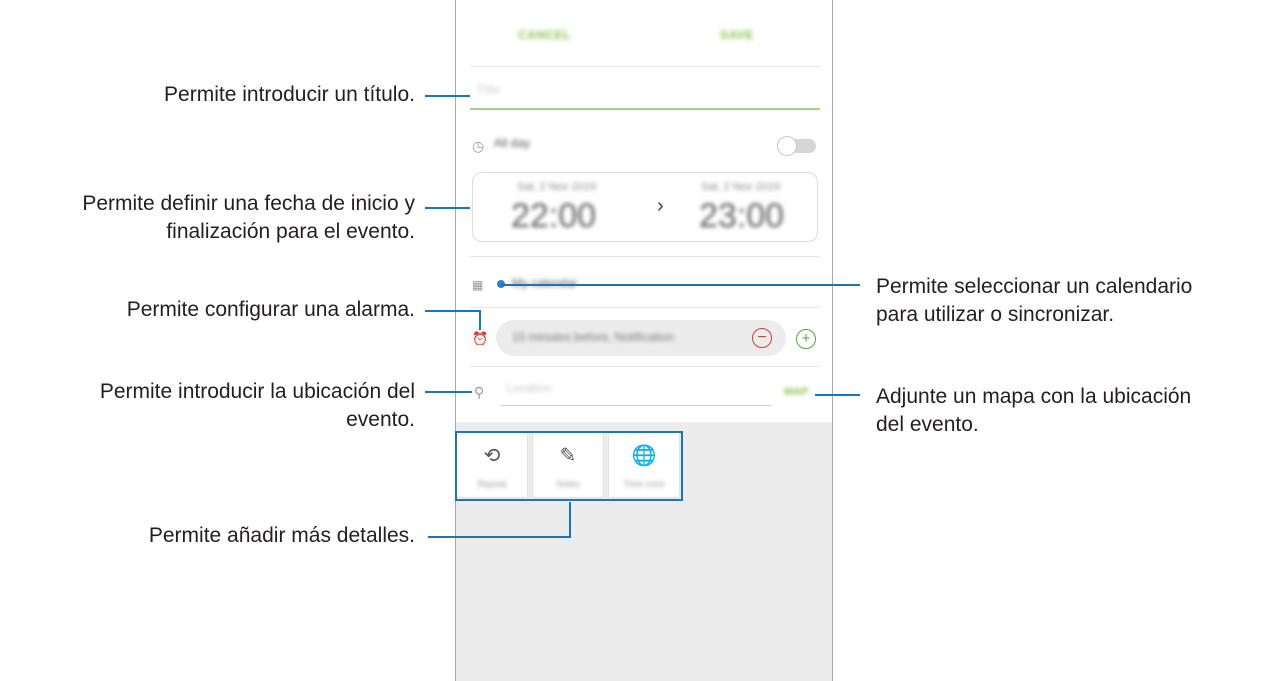 Image resolution: width=1274 pixels, height=681 pixels. Describe the element at coordinates (289, 94) in the screenshot. I see `callout-title: Permite introducir un título.` at that location.